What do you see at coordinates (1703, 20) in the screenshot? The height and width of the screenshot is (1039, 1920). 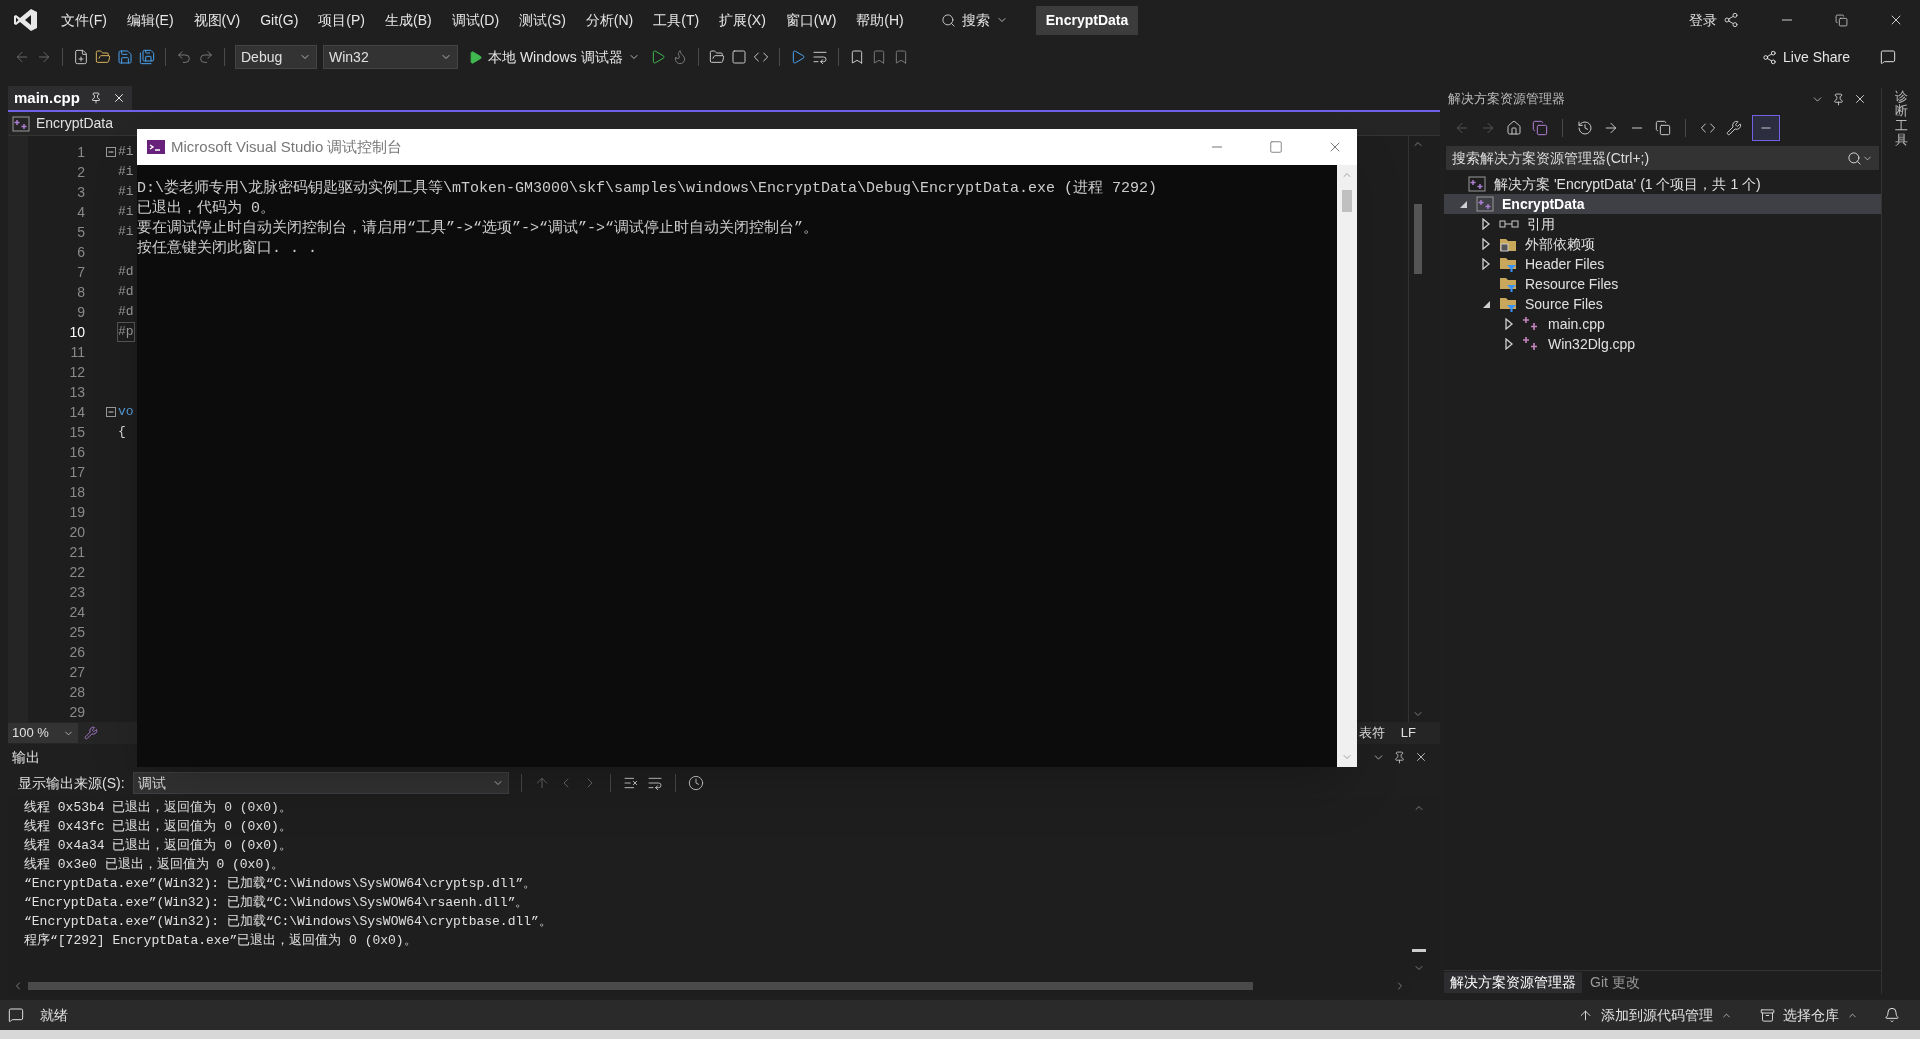 I see `sign-in-link: 登录` at bounding box center [1703, 20].